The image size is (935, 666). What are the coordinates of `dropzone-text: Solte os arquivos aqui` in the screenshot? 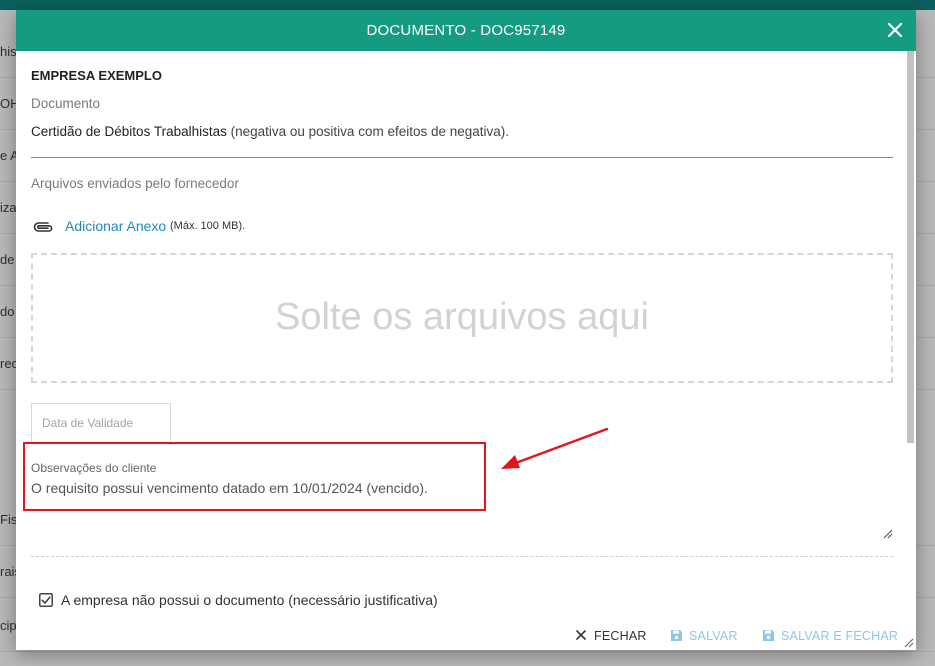 It's located at (462, 317).